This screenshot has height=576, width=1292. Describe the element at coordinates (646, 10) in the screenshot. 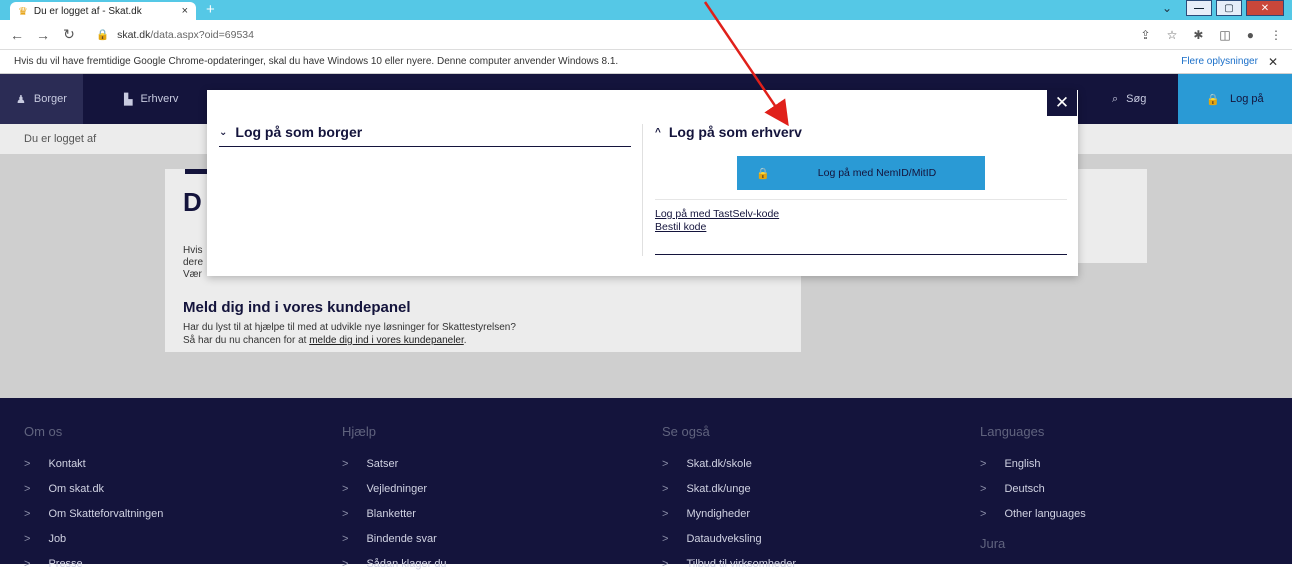

I see `browser-tab-bar: ♛ Du er logget af - Skat.dk × + ⌄ — ▢ ✕` at that location.